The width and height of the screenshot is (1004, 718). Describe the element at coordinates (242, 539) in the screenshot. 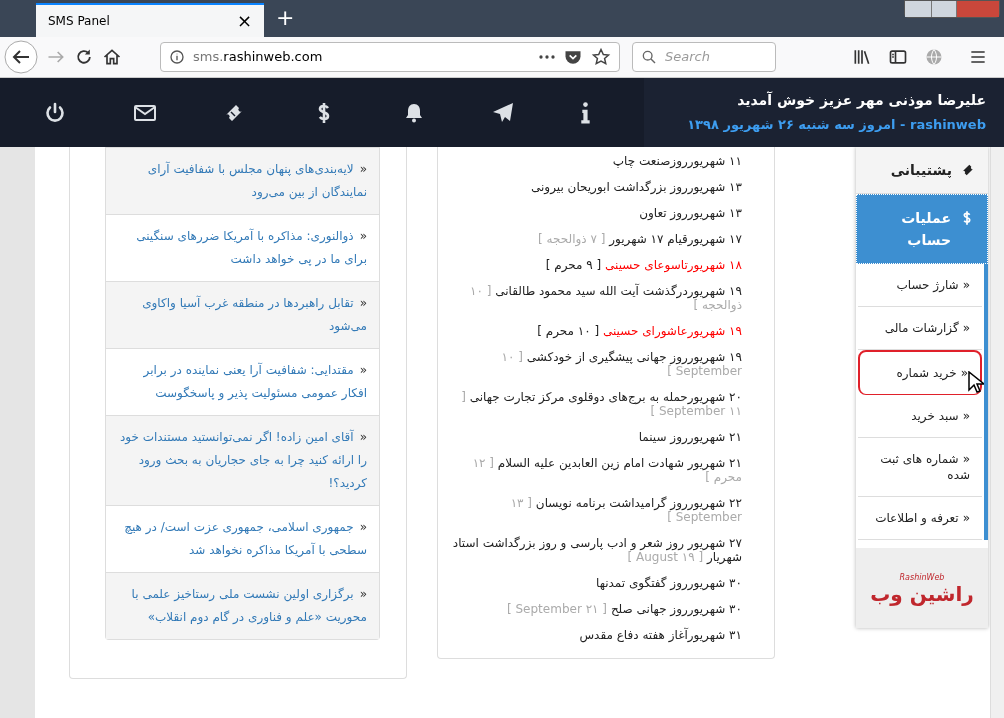

I see `news-link: « جمهوری اسلامی، جمهوری عزت است/ در هیچ سطحی با آمریکا مذاکره نخواهد شد` at that location.